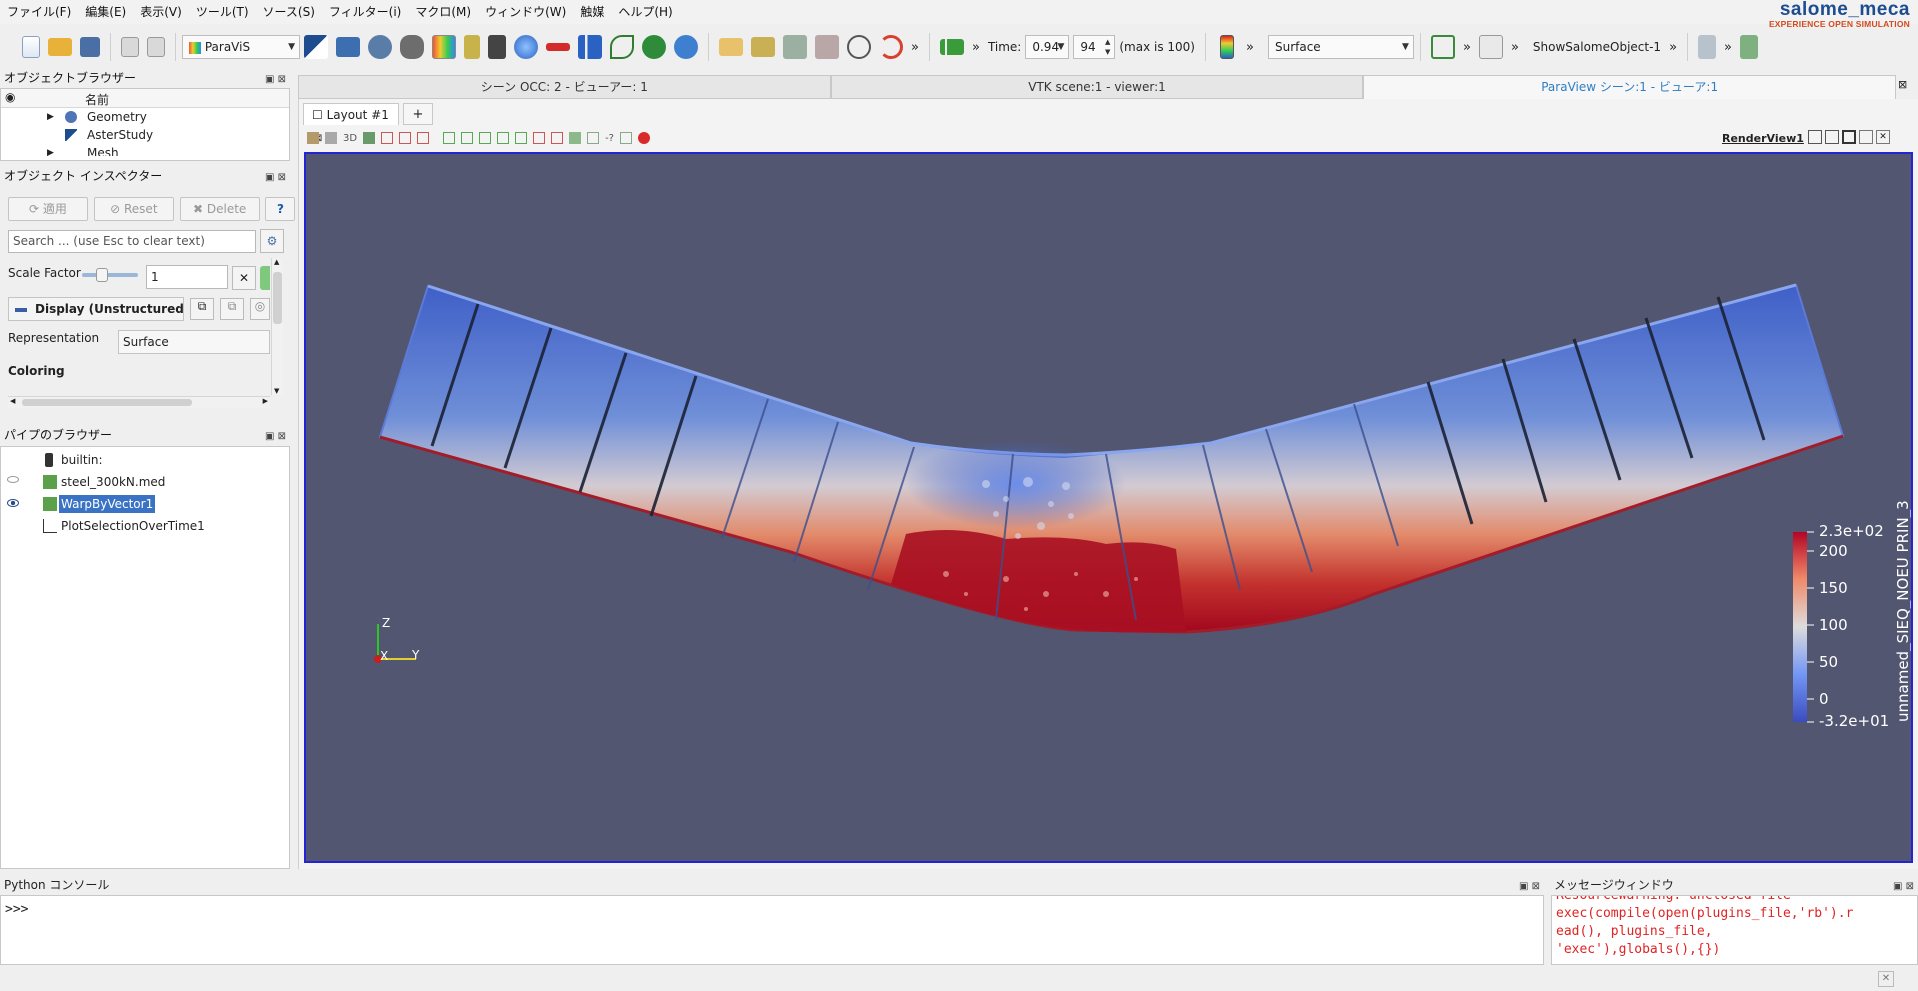 The width and height of the screenshot is (1918, 991). Describe the element at coordinates (1728, 47) in the screenshot. I see `toolbar-more-7: »` at that location.